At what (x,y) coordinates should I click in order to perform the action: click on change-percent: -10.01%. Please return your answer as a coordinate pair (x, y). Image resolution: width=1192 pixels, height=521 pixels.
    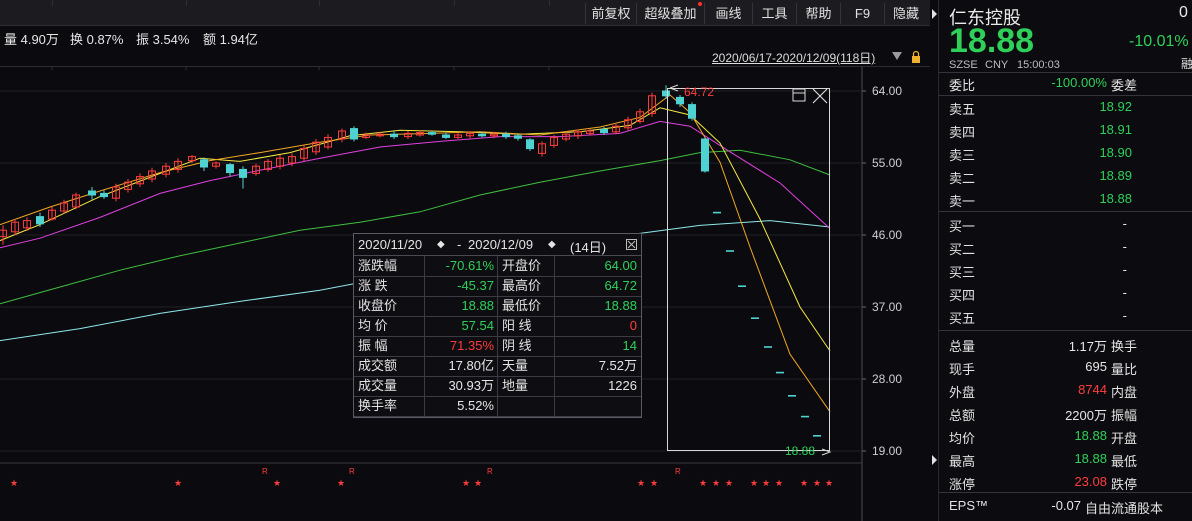
    Looking at the image, I should click on (1159, 41).